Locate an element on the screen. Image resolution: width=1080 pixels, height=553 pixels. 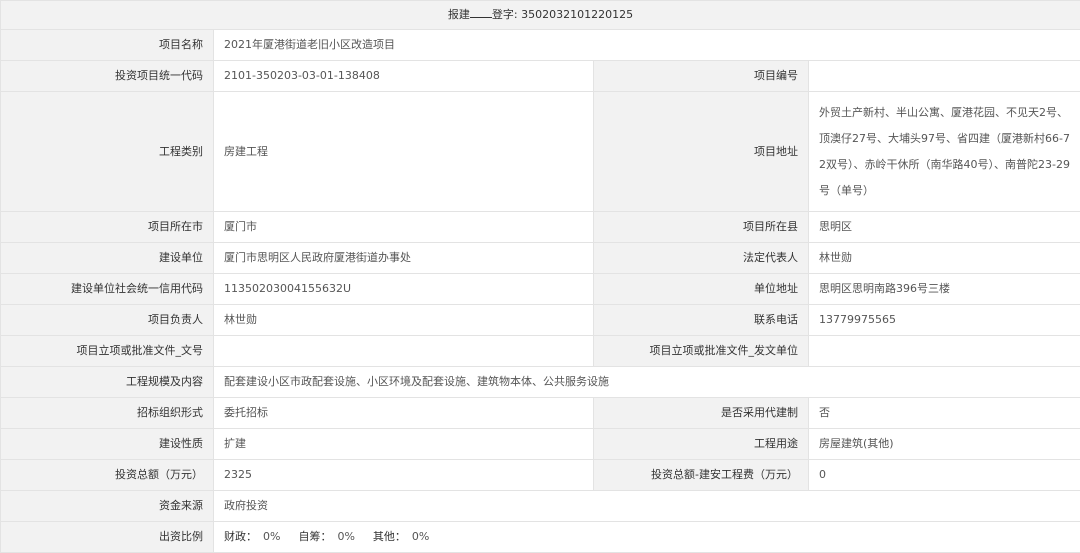
city-value: 厦门市 is located at coordinates (404, 227).